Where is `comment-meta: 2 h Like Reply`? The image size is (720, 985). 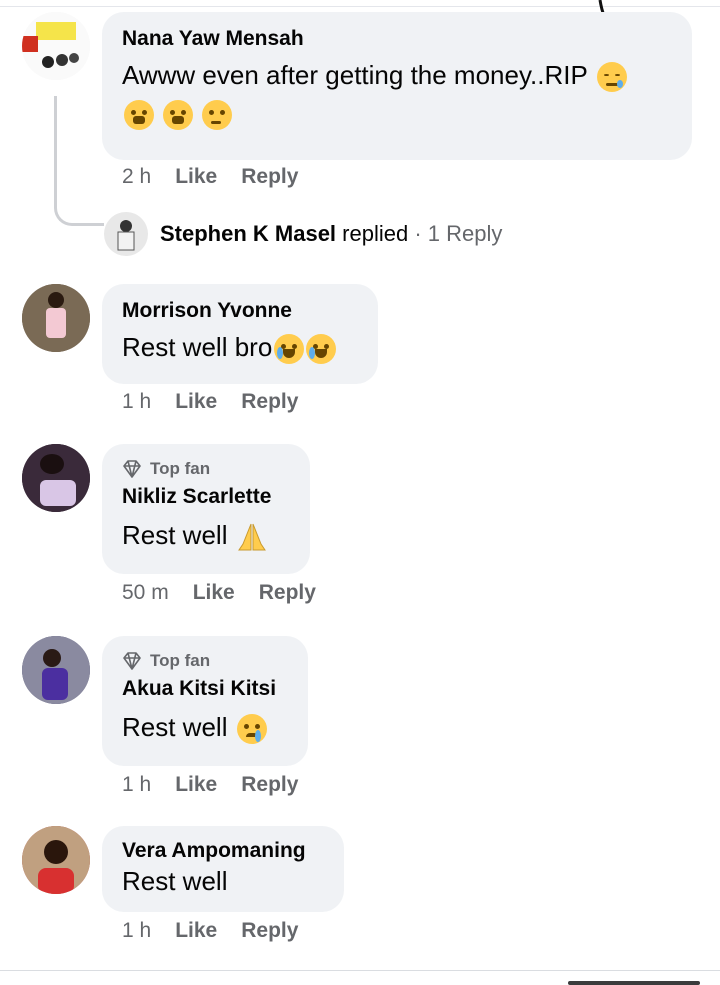 comment-meta: 2 h Like Reply is located at coordinates (210, 177).